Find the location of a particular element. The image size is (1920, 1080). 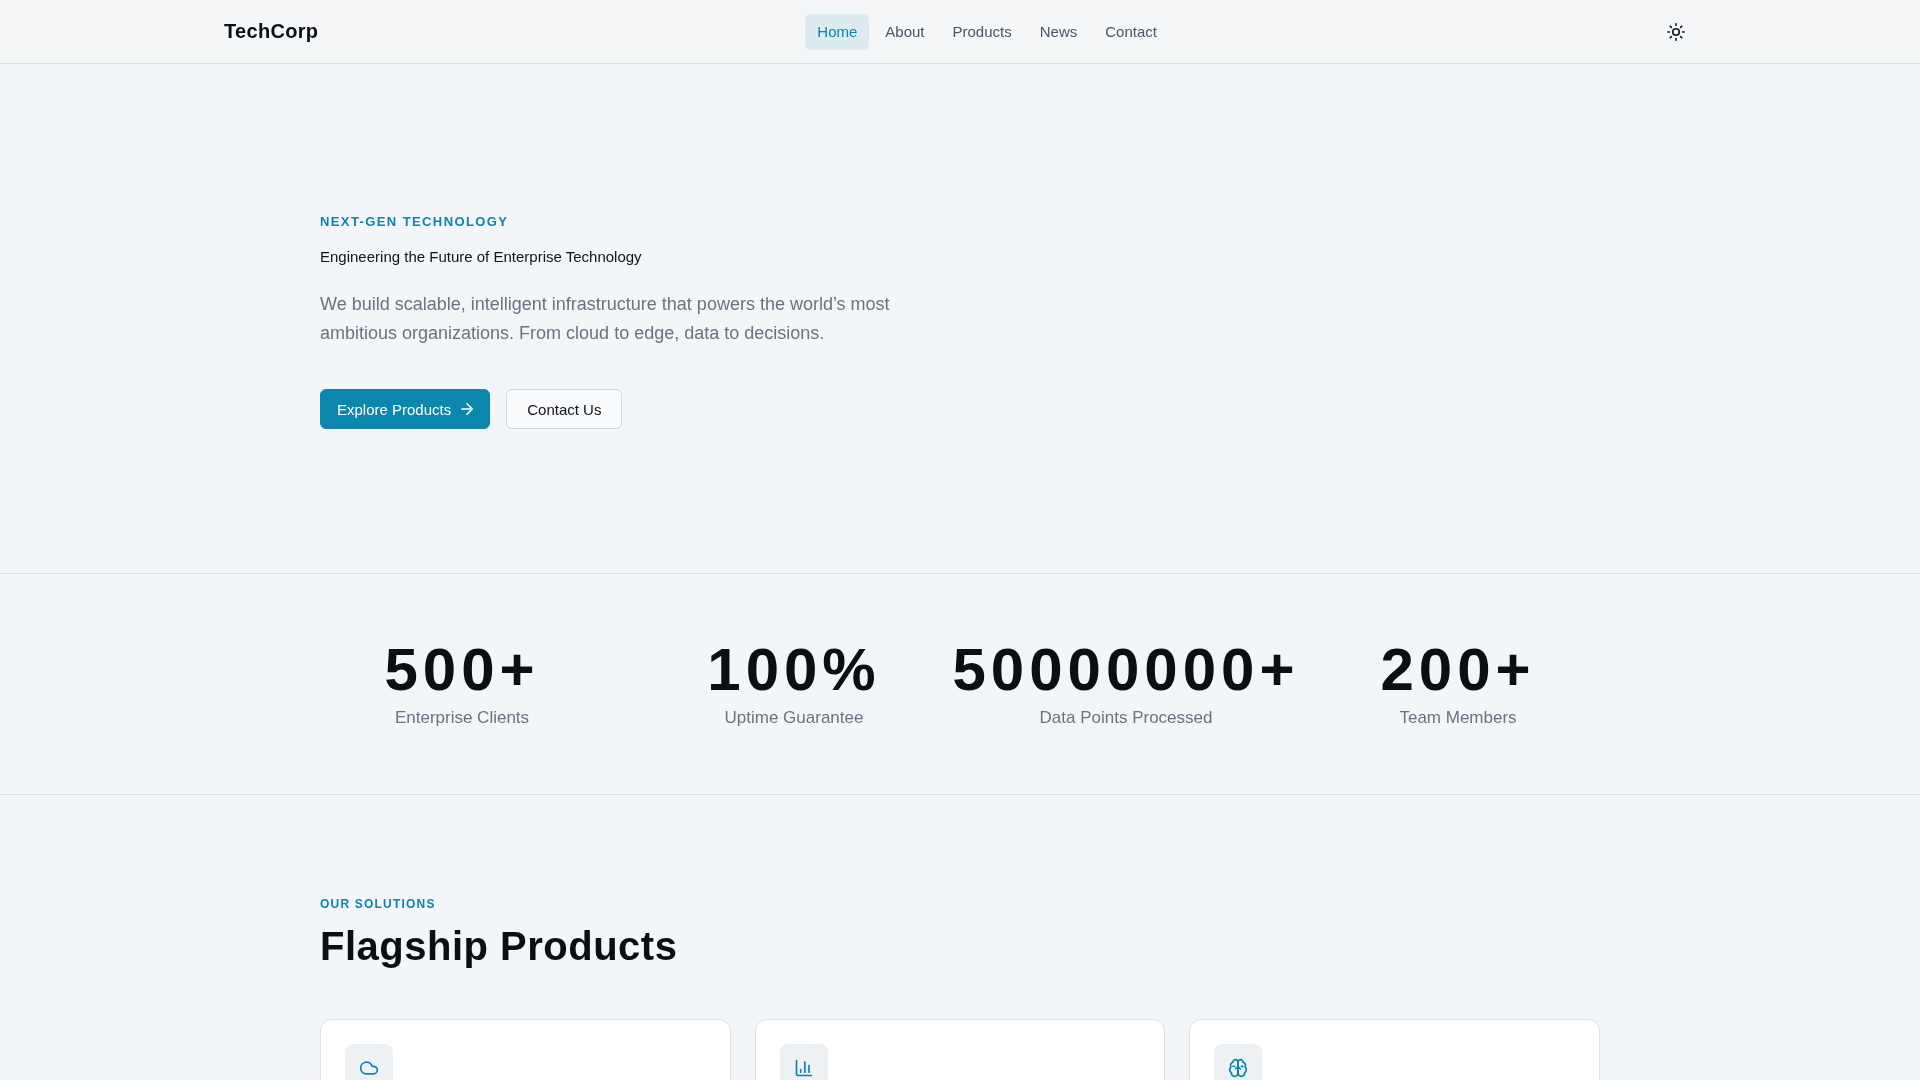

hero-eyebrow: NEXT-GEN TECHNOLOGY is located at coordinates (415, 222).